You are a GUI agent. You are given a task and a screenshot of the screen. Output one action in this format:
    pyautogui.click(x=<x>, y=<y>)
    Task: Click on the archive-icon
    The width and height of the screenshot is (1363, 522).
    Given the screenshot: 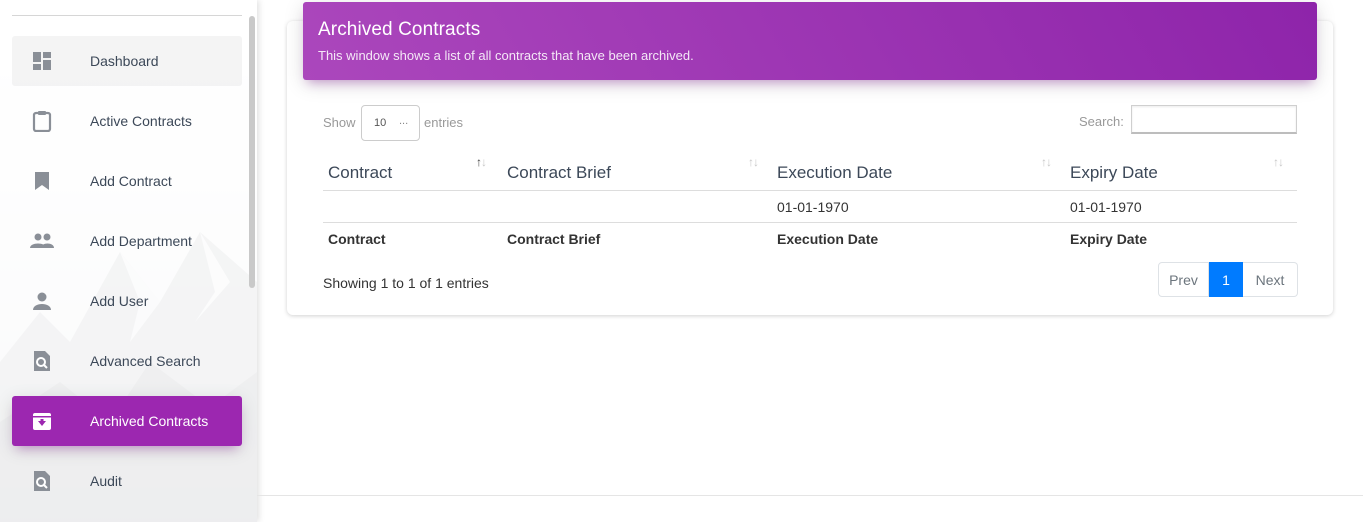 What is the action you would take?
    pyautogui.click(x=42, y=421)
    